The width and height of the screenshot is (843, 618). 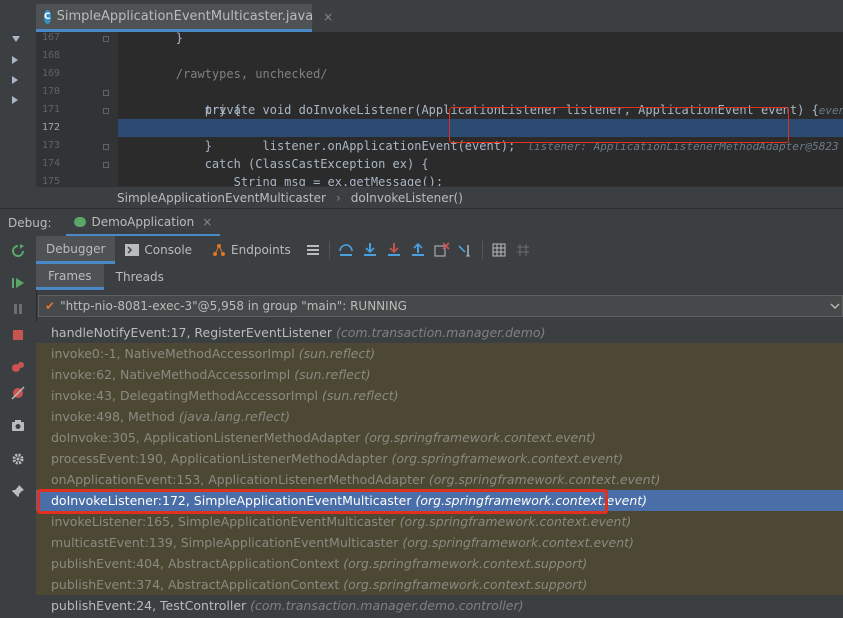 What do you see at coordinates (219, 250) in the screenshot?
I see `endpoints-icon` at bounding box center [219, 250].